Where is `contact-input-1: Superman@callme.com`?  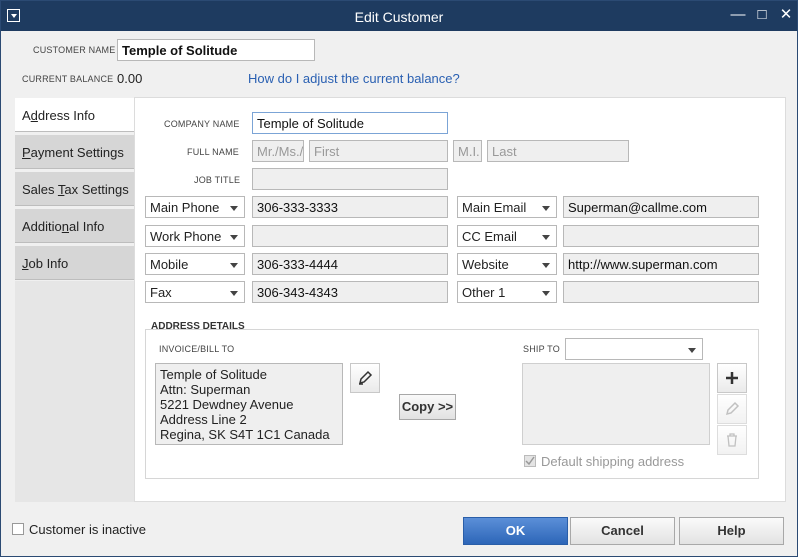
contact-input-1: Superman@callme.com is located at coordinates (661, 207).